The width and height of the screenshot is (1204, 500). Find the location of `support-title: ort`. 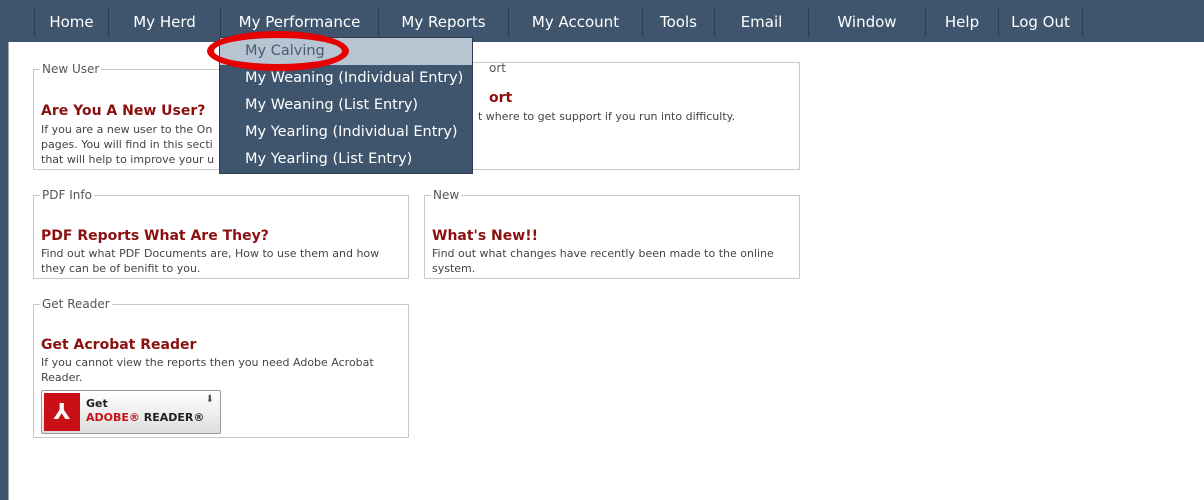

support-title: ort is located at coordinates (500, 98).